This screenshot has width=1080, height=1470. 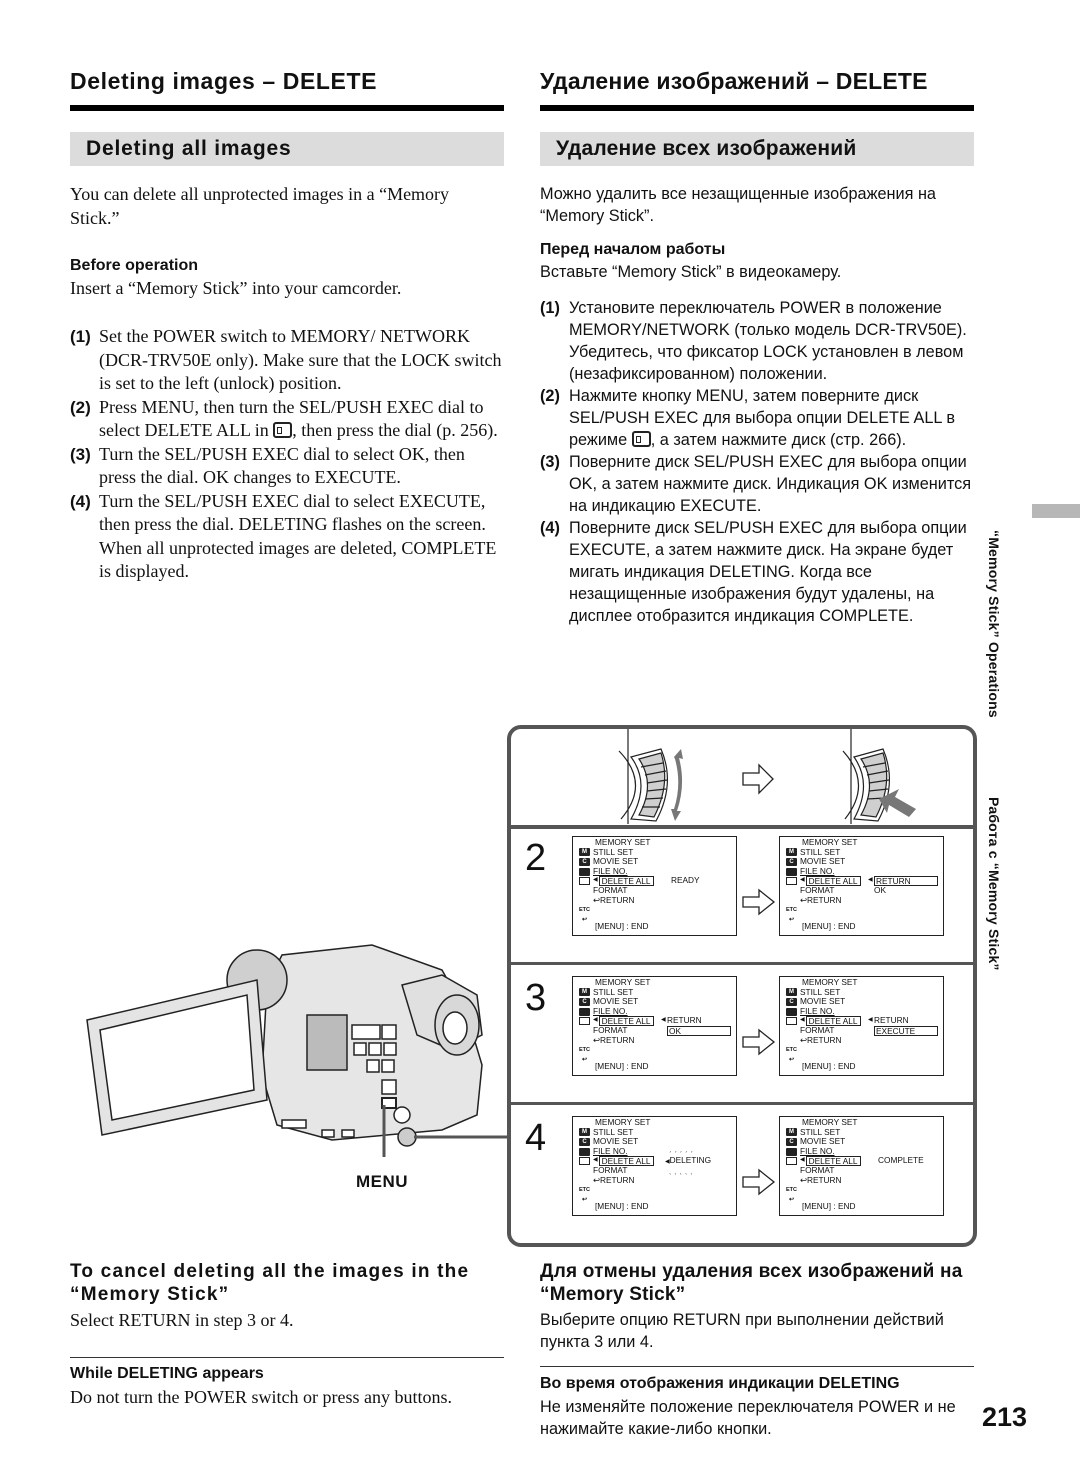 What do you see at coordinates (759, 902) in the screenshot?
I see `next-step-arrow-icon` at bounding box center [759, 902].